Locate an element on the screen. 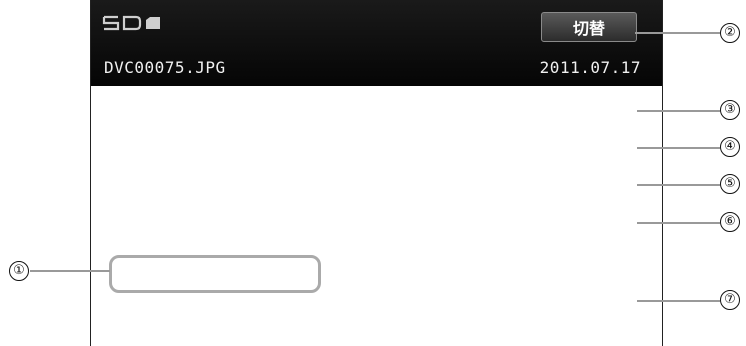  caption-box is located at coordinates (215, 274).